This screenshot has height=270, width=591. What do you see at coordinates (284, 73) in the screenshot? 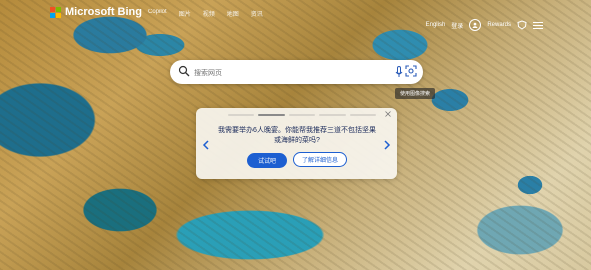
I see `search-input` at bounding box center [284, 73].